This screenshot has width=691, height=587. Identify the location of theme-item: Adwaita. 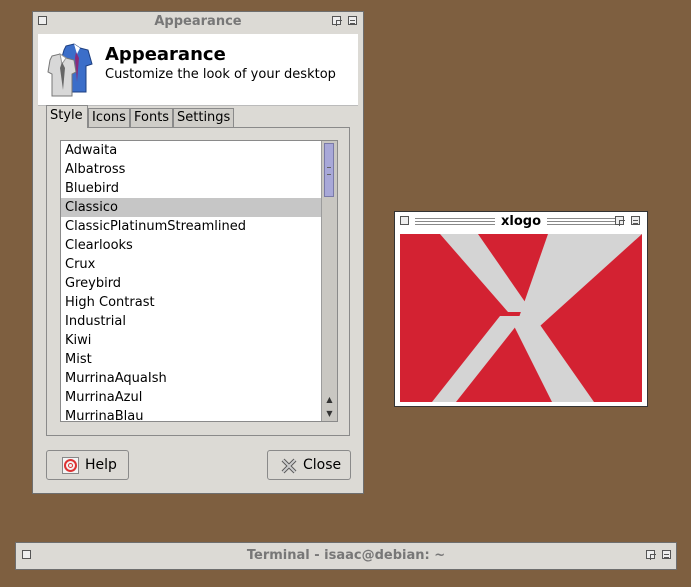
(199, 150).